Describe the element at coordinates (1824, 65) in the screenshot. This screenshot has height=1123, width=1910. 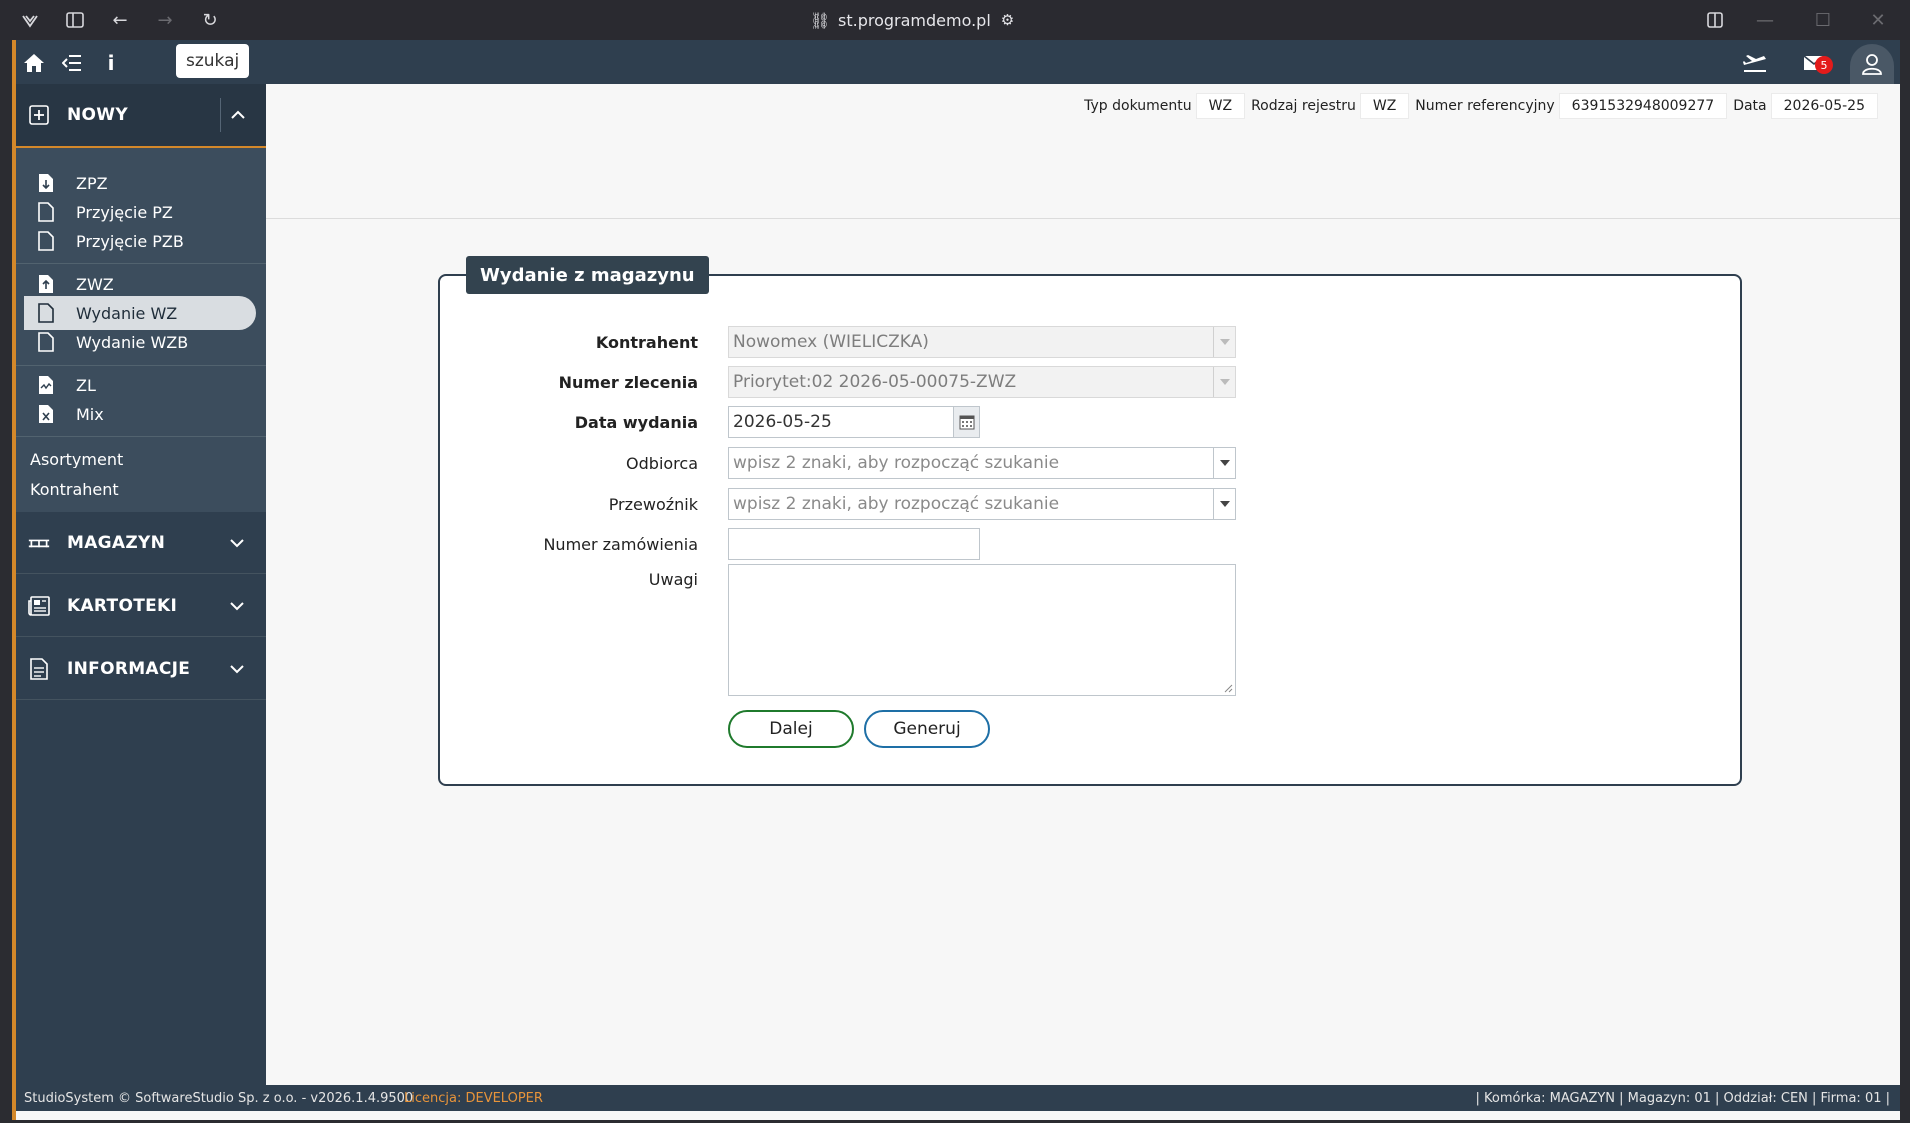
I see `mail-count-badge: 5` at that location.